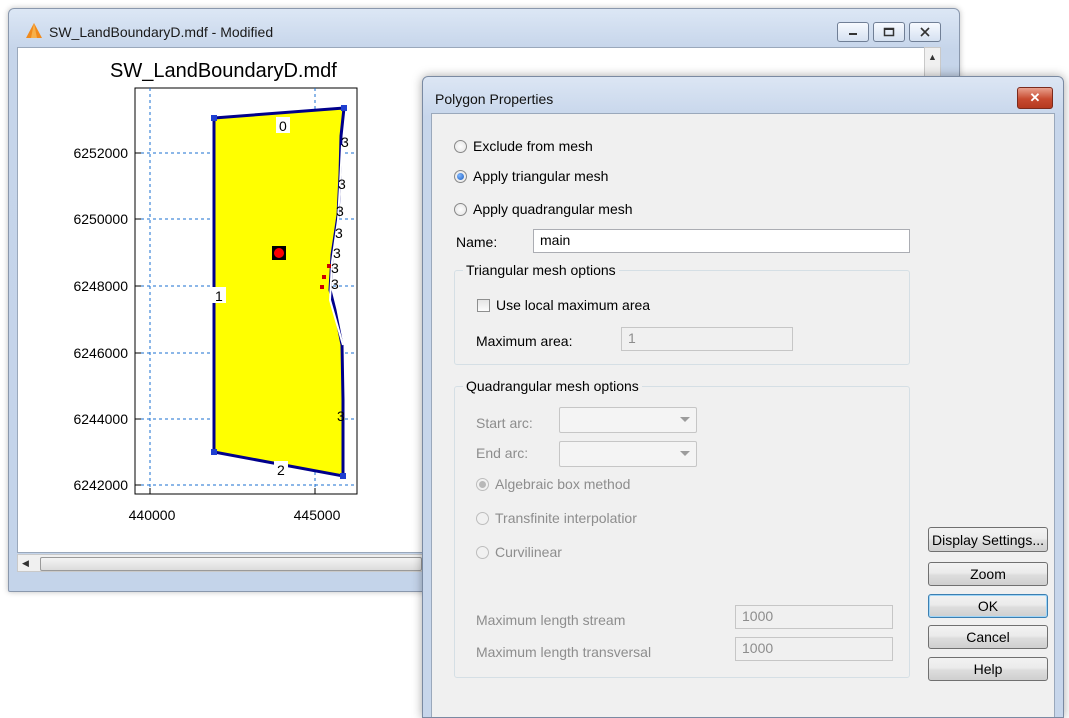 The width and height of the screenshot is (1069, 718). Describe the element at coordinates (628, 420) in the screenshot. I see `start-arc-select` at that location.